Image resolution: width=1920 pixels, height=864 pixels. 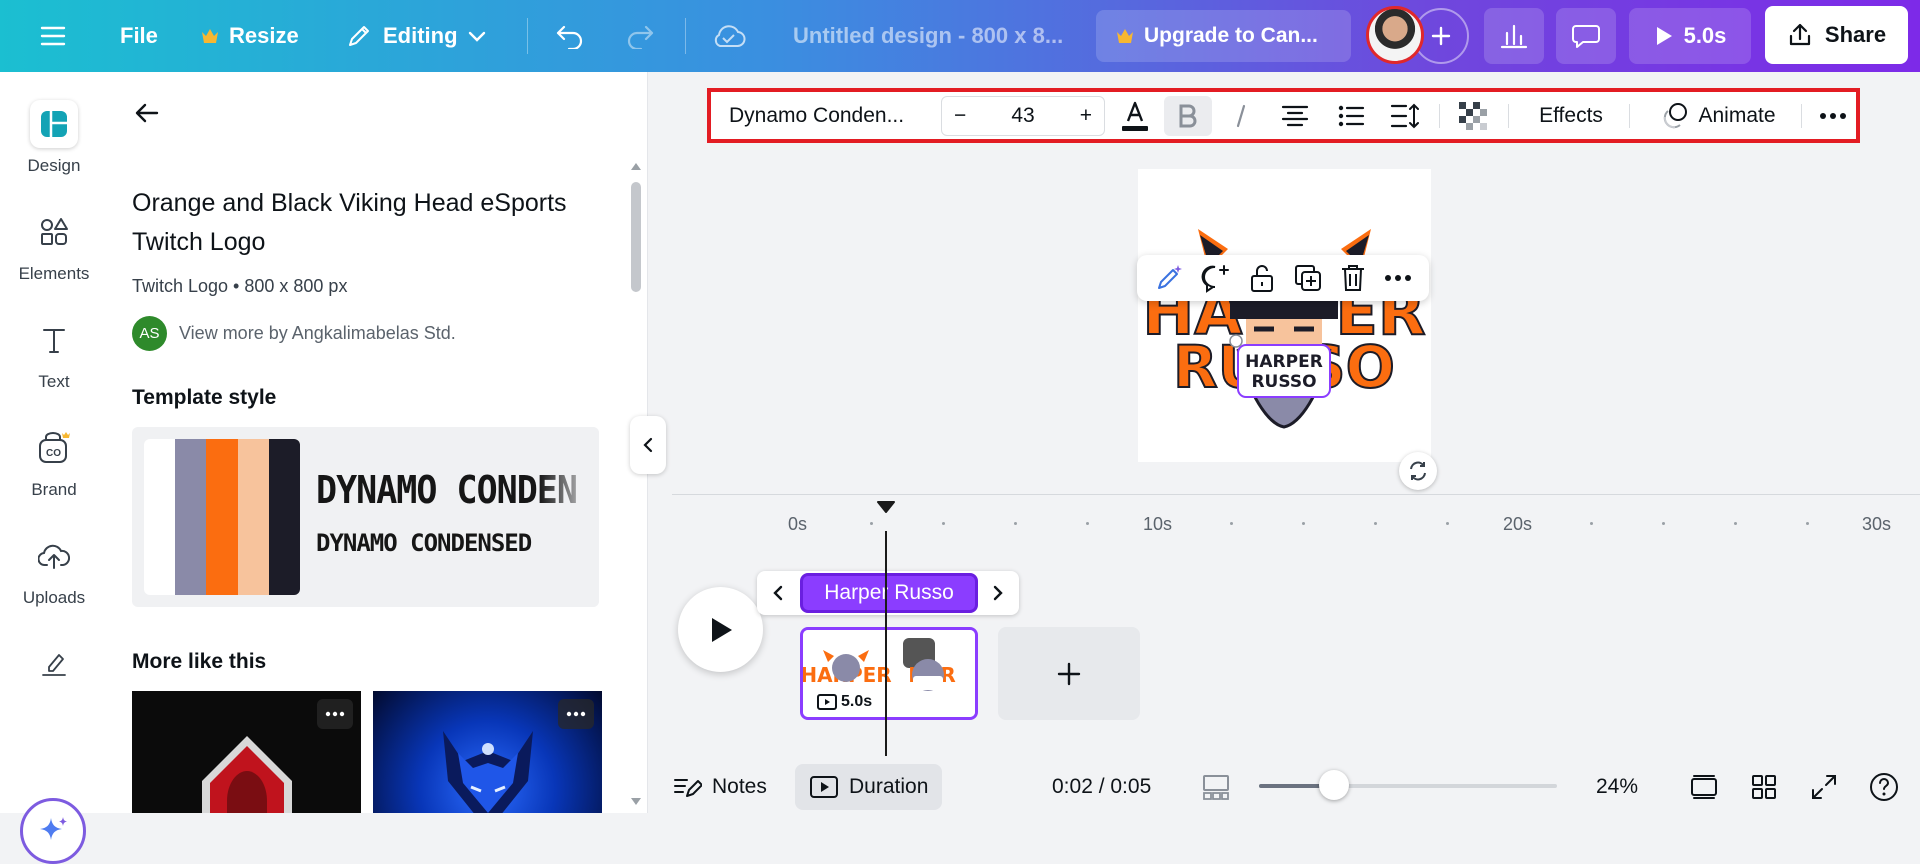 I want to click on rail-item-text: Text, so click(x=54, y=354).